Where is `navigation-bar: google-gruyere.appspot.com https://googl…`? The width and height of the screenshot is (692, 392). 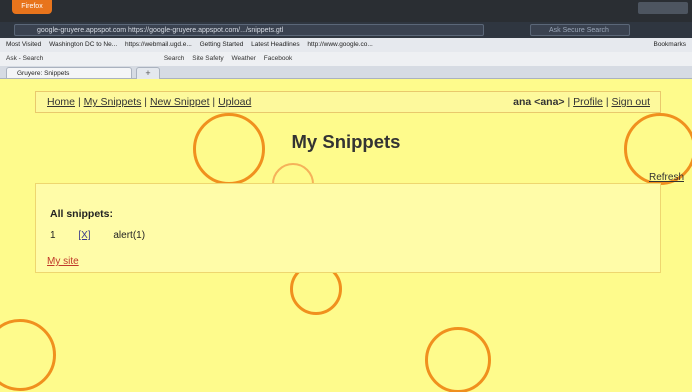
navigation-bar: google-gruyere.appspot.com https://googl… is located at coordinates (346, 30).